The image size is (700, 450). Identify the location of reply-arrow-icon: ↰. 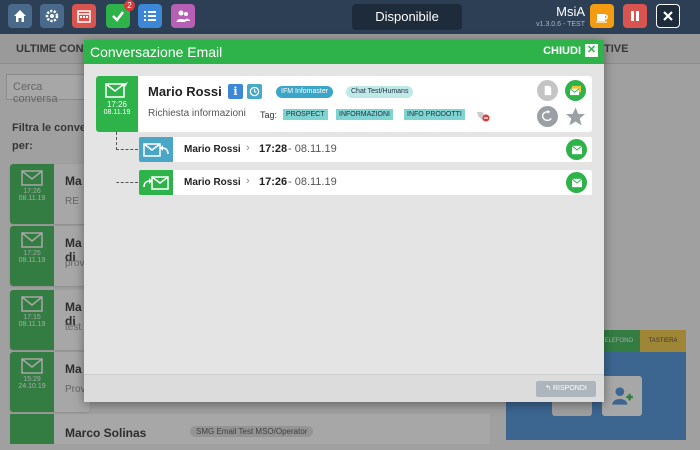
(549, 388).